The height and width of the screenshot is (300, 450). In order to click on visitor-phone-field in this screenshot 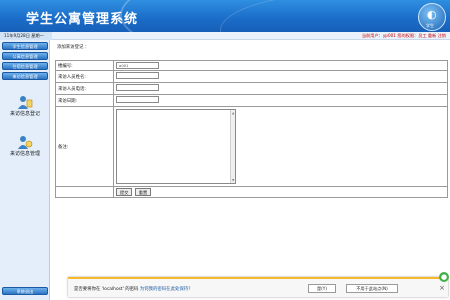, I will do `click(137, 87)`.